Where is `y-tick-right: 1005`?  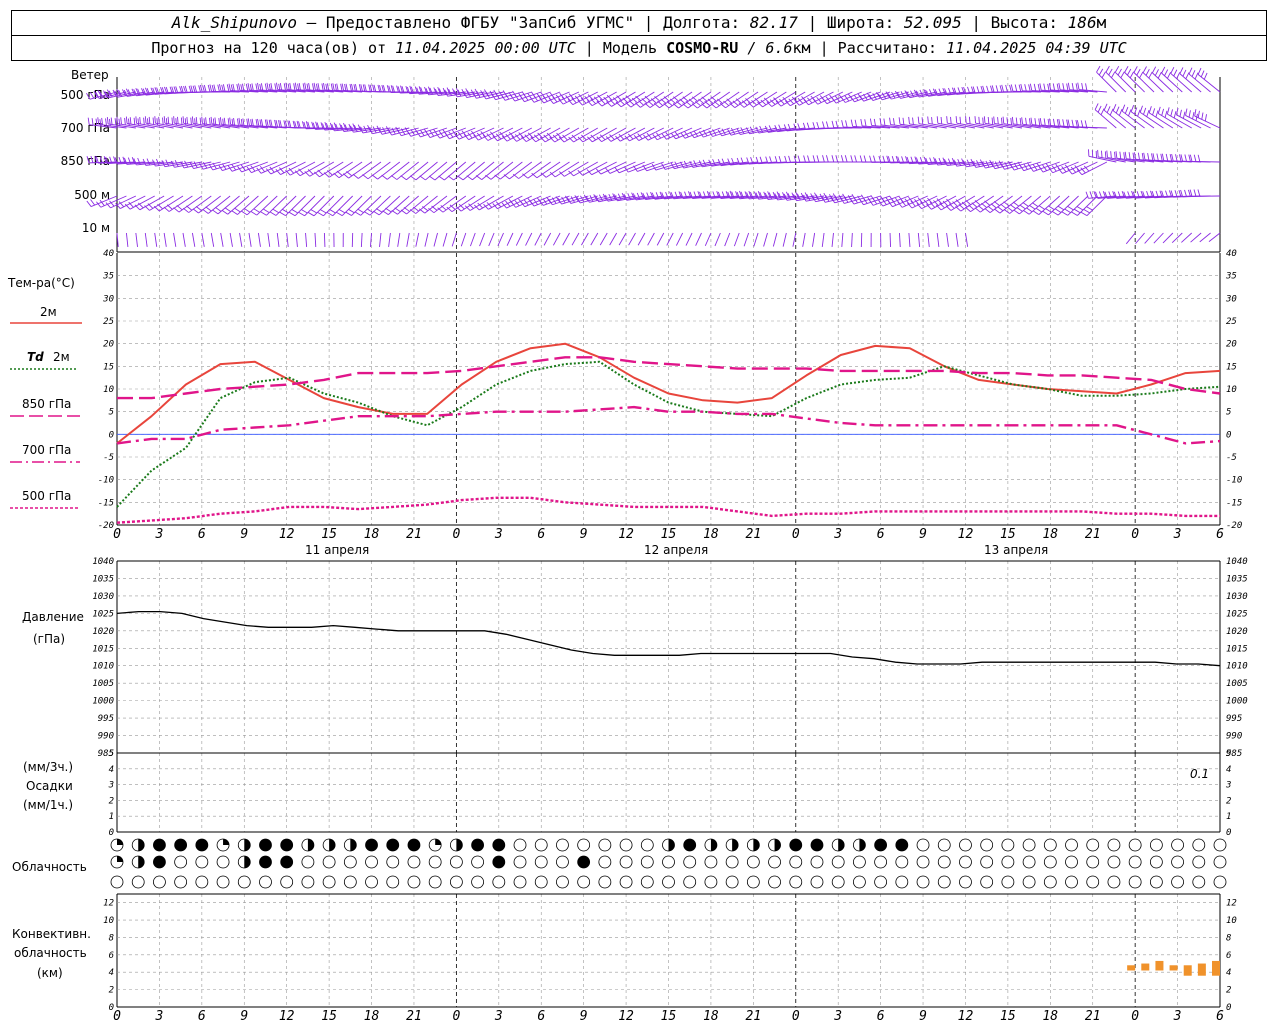
y-tick-right: 1005 is located at coordinates (1237, 684).